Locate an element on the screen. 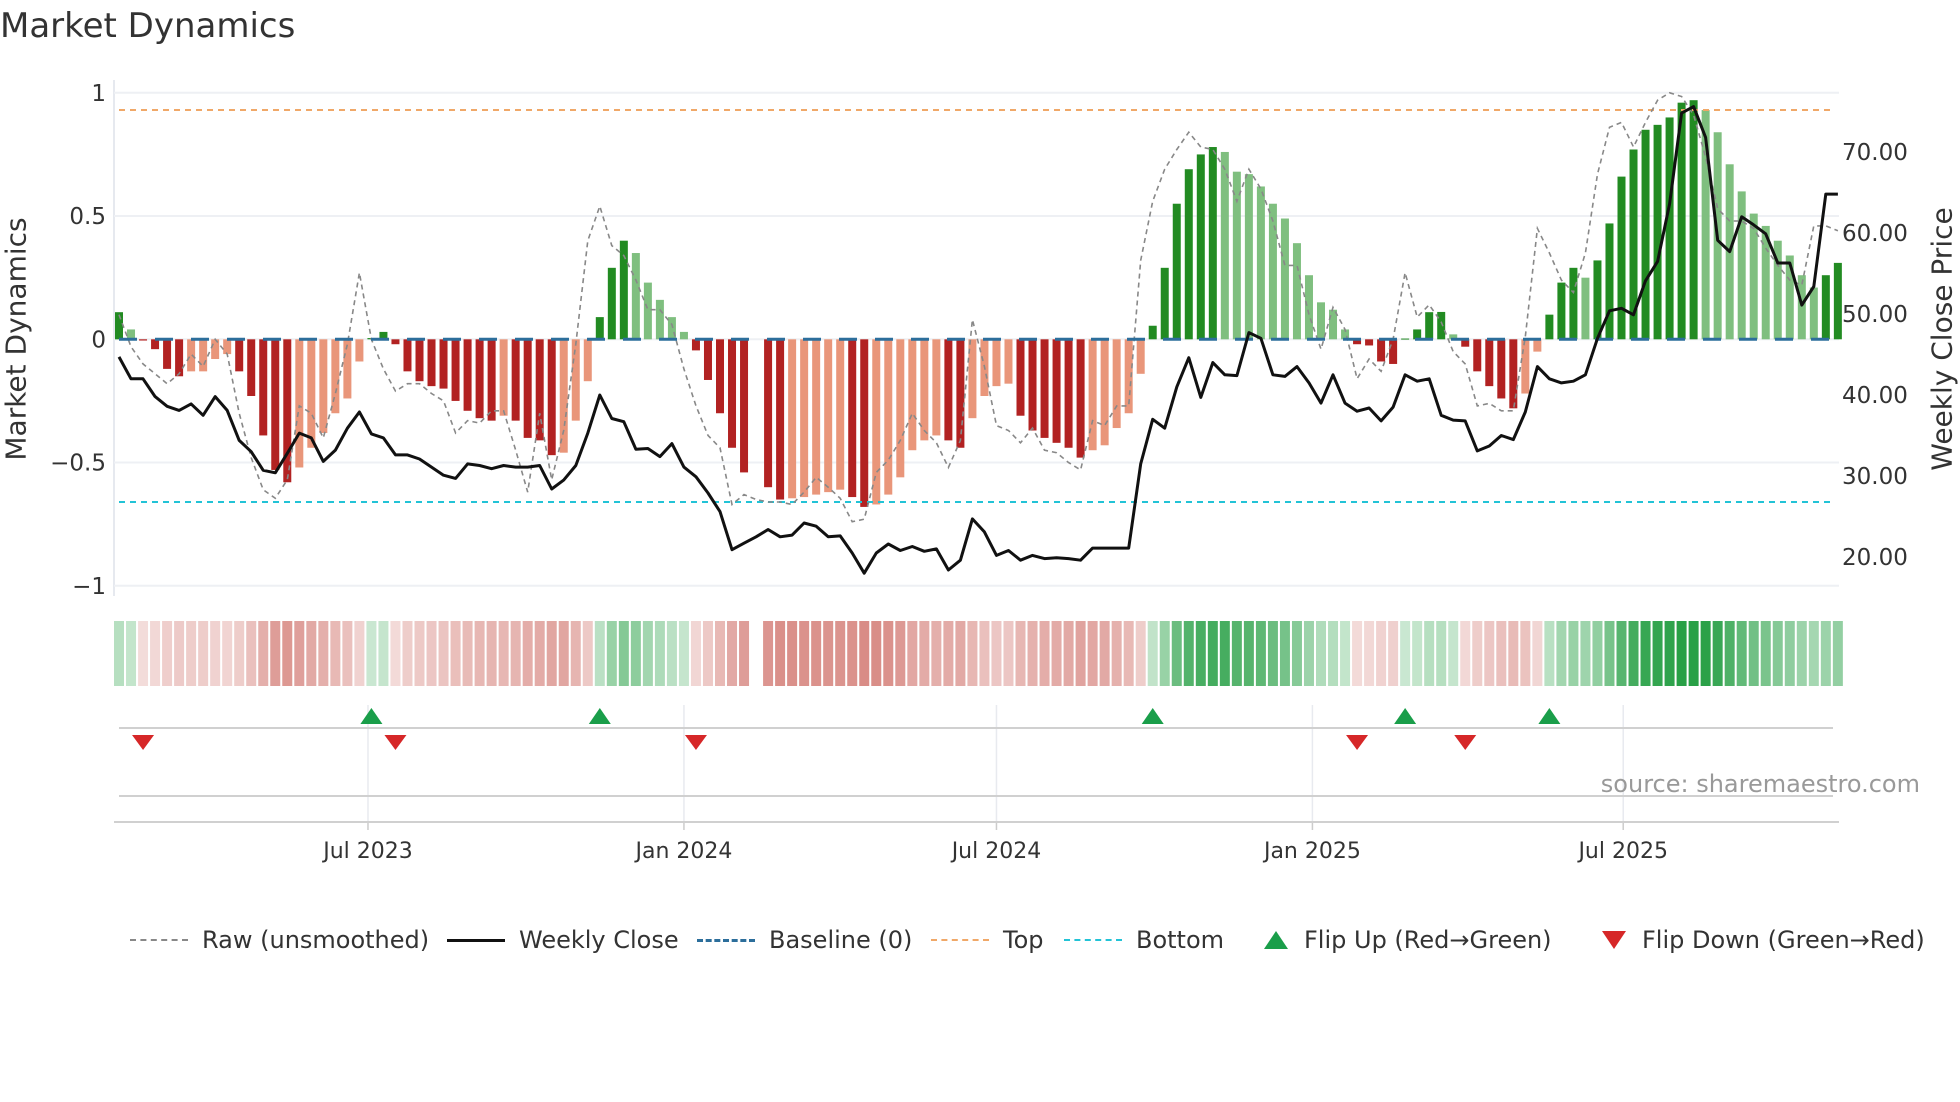  legend-label: Flip Up (Red→Green) is located at coordinates (1428, 940).